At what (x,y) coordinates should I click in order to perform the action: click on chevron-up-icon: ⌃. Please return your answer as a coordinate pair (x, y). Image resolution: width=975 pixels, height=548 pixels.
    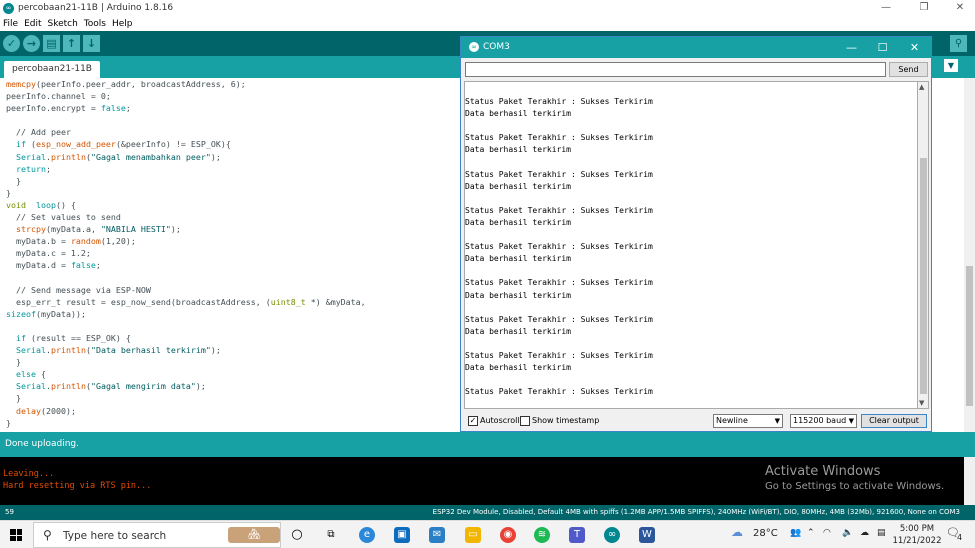
    Looking at the image, I should click on (811, 533).